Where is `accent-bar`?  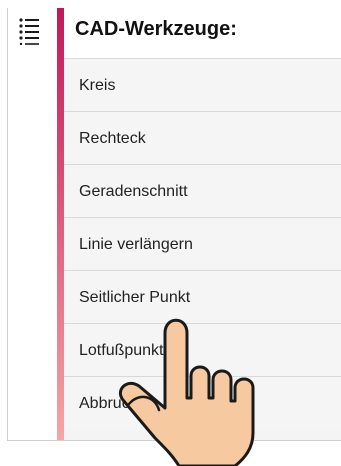
accent-bar is located at coordinates (60, 224).